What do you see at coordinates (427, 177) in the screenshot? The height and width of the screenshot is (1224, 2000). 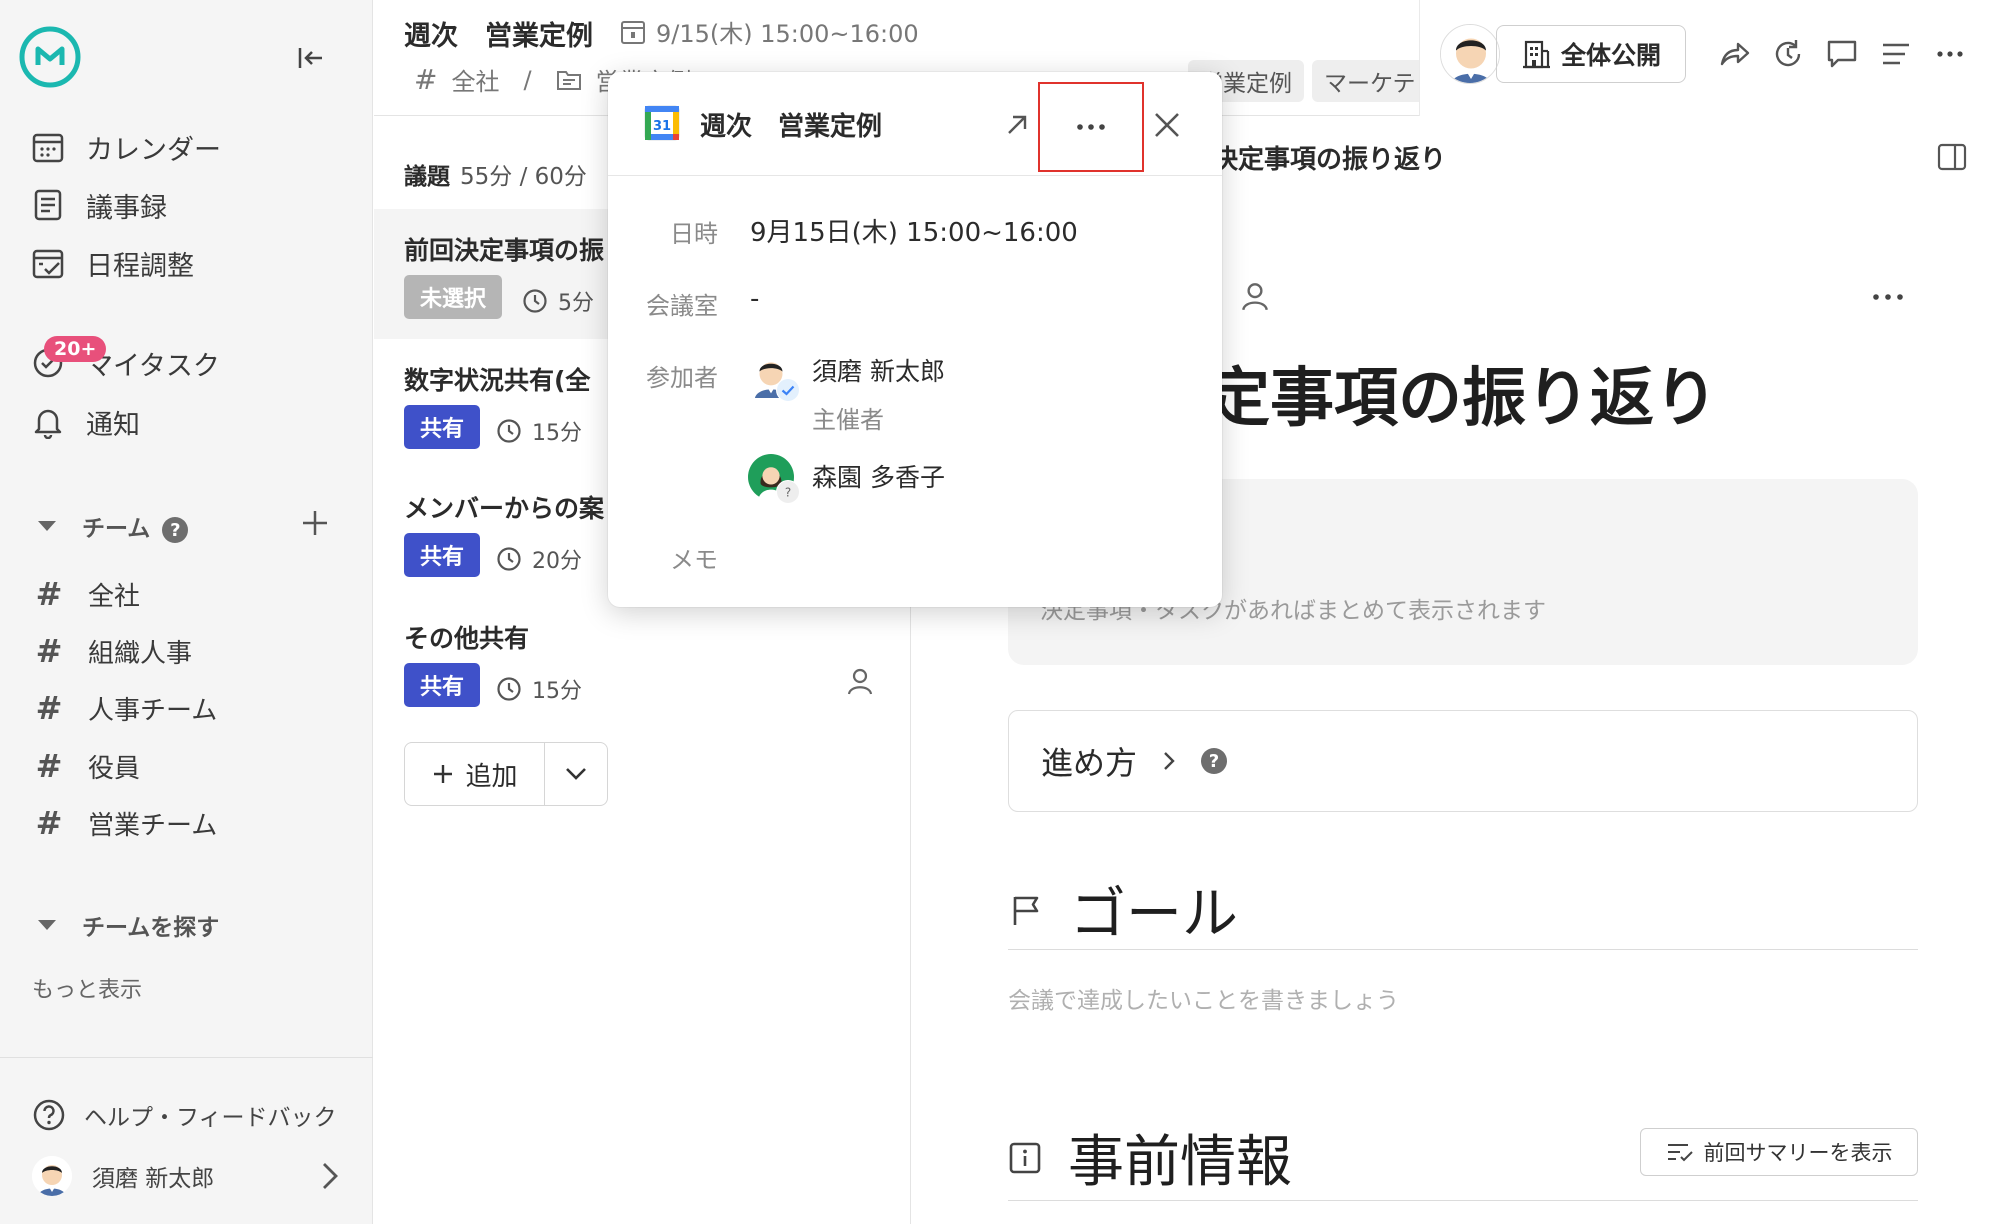 I see `agenda-heading: 議題` at bounding box center [427, 177].